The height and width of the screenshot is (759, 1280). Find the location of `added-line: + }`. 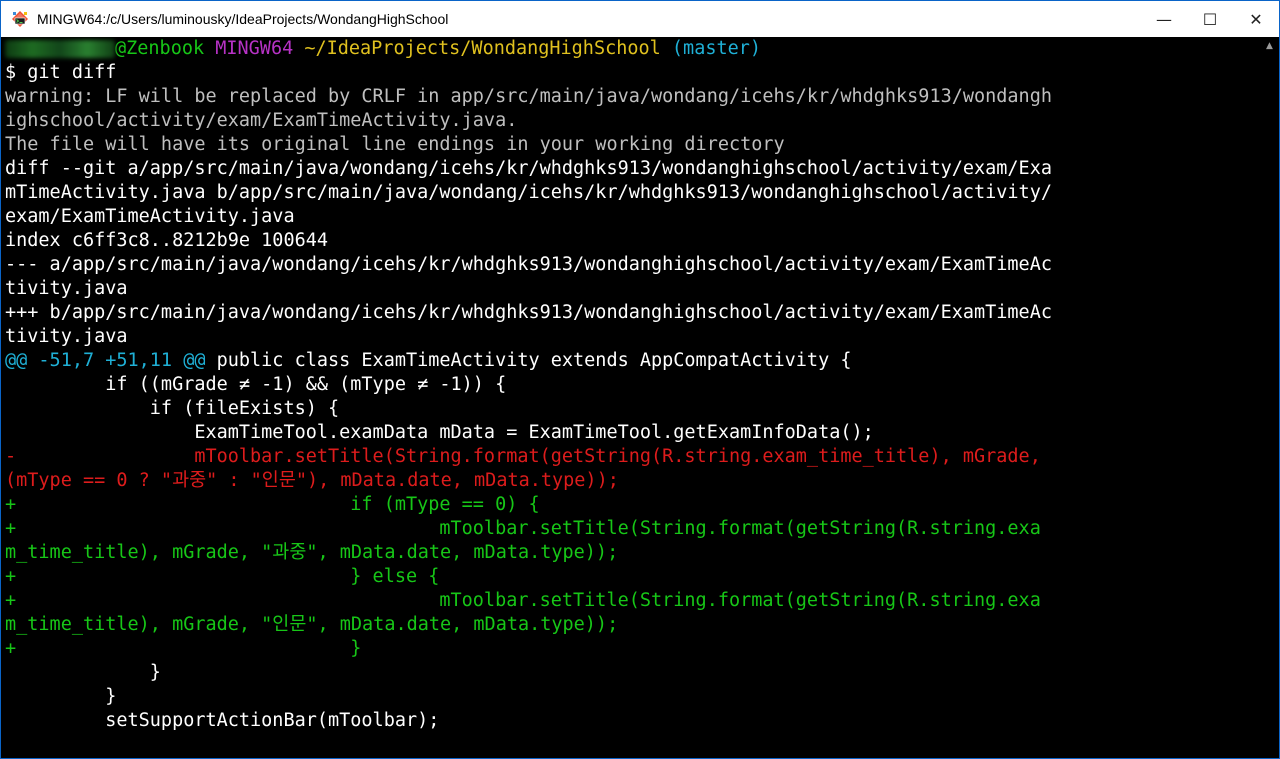

added-line: + } is located at coordinates (183, 648).